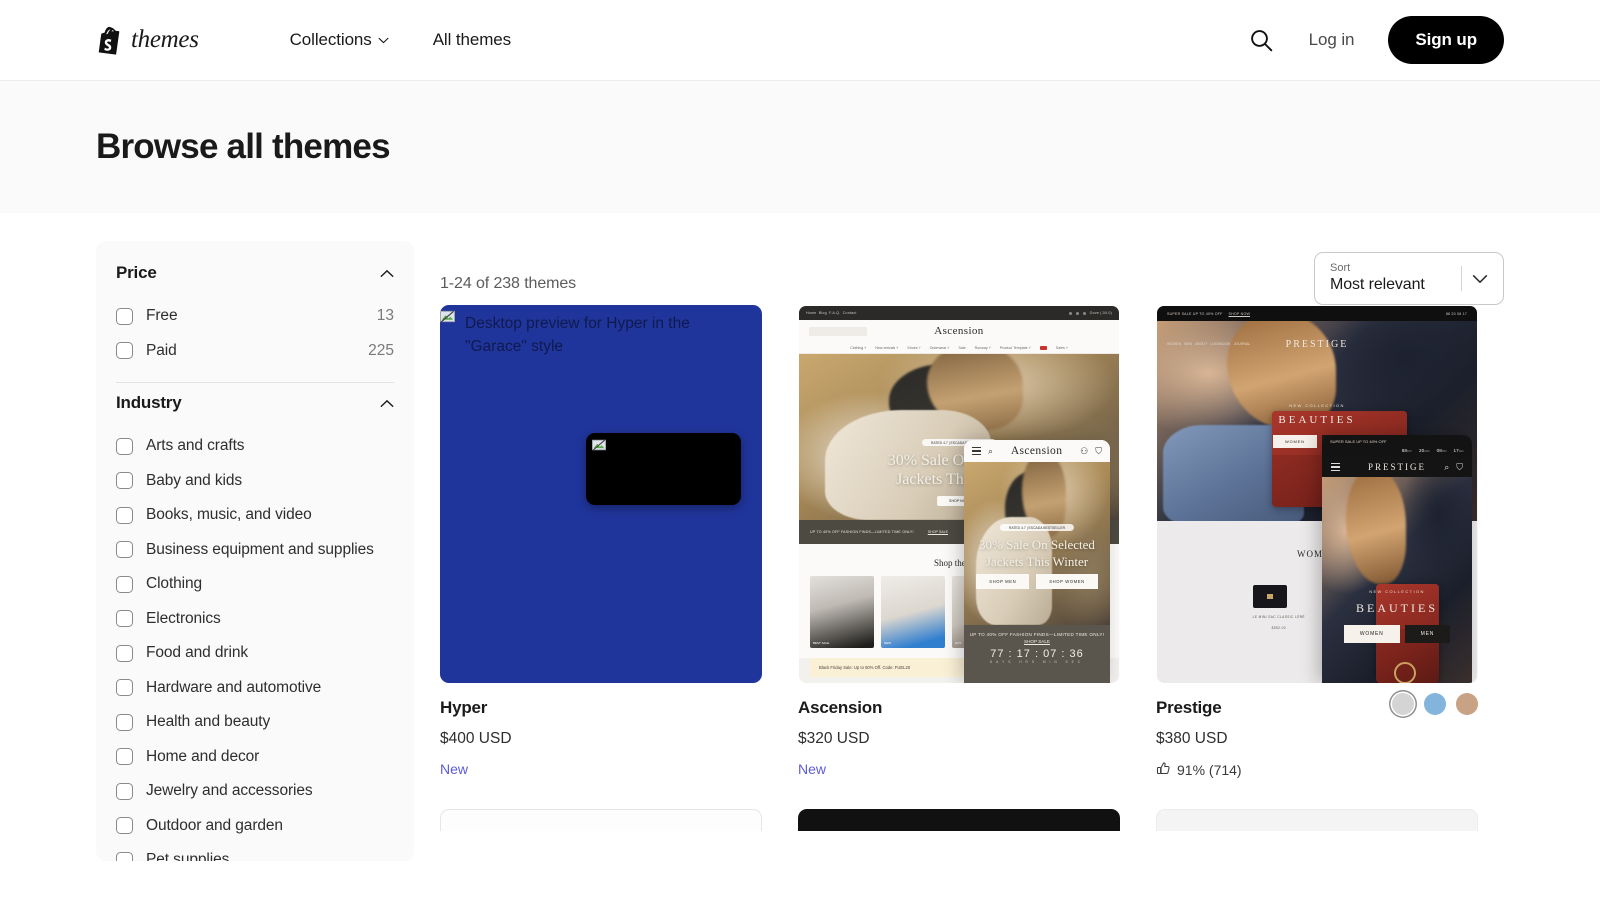 The width and height of the screenshot is (1600, 900). I want to click on swatch-tan, so click(1467, 704).